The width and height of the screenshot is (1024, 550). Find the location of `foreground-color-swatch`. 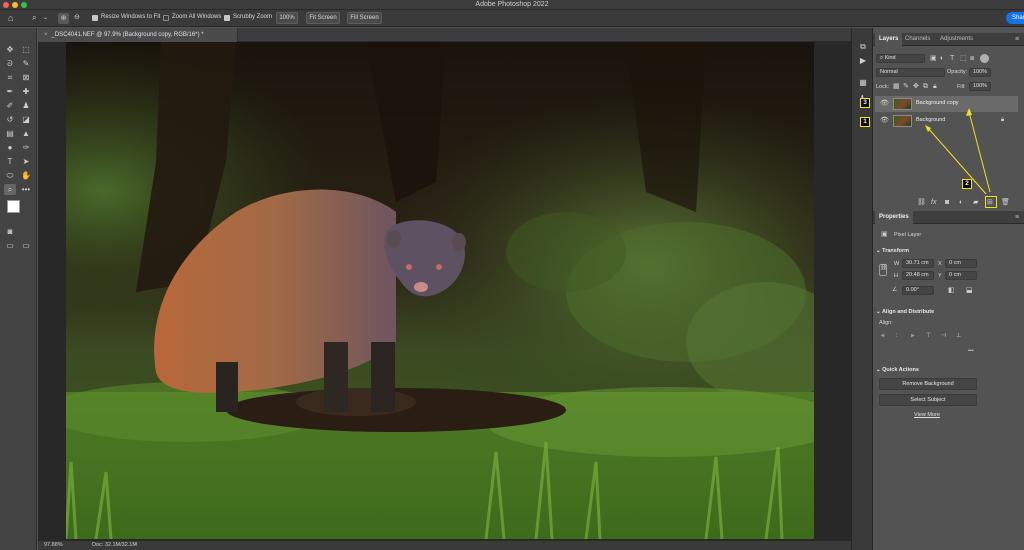

foreground-color-swatch is located at coordinates (13, 206).